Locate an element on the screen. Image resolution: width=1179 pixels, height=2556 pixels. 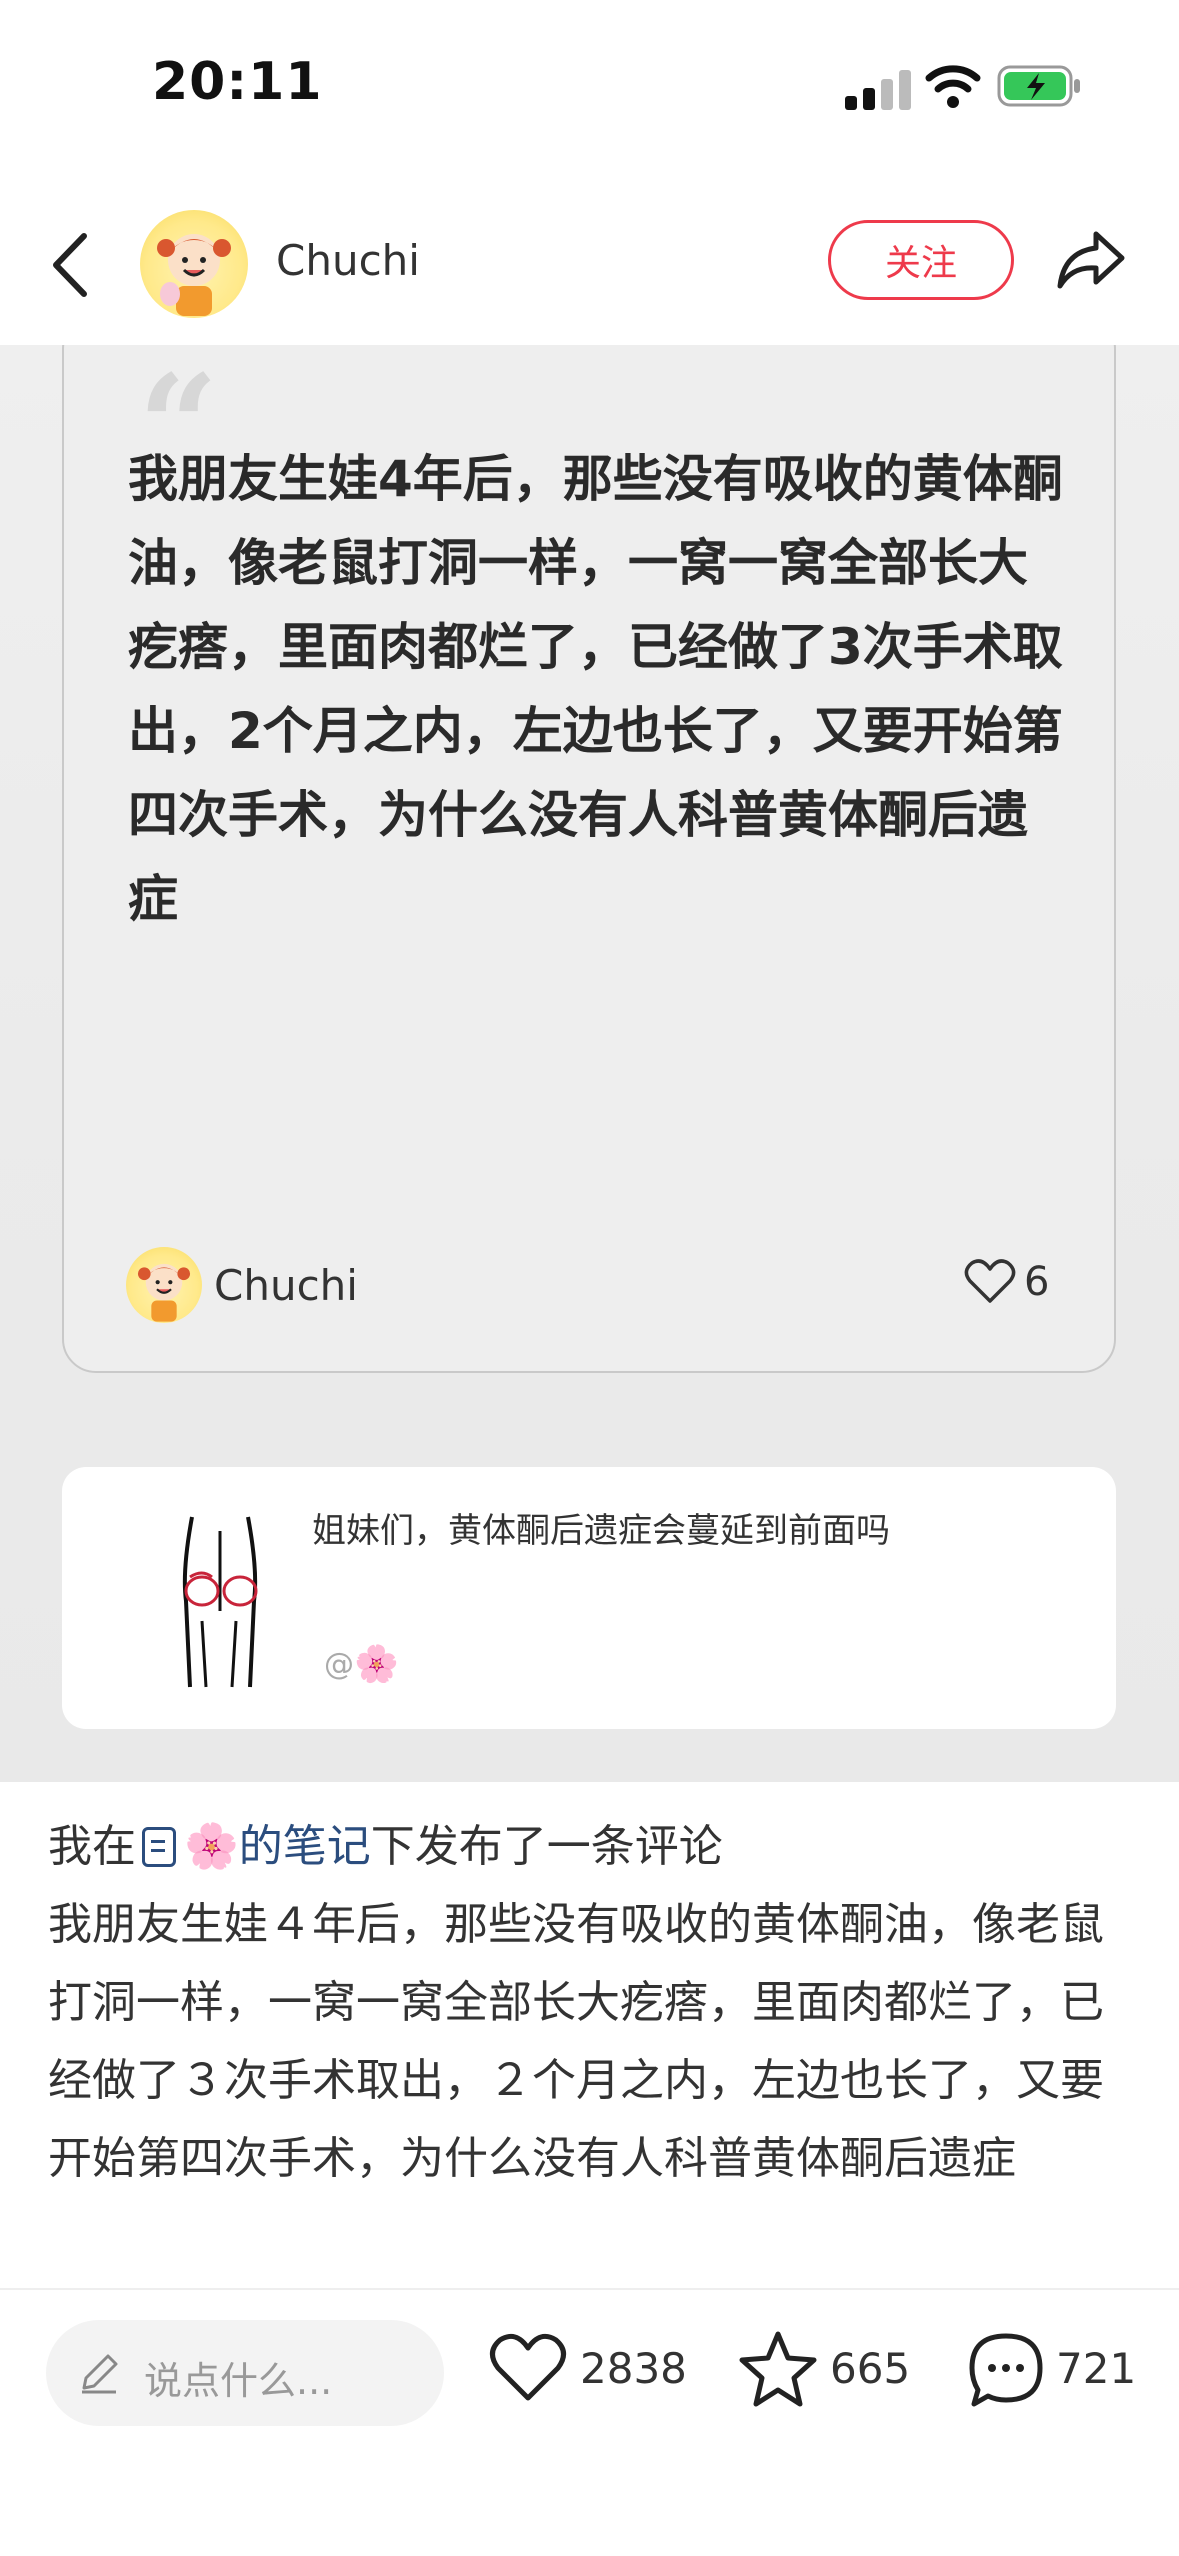
status-time: 20:11 is located at coordinates (237, 82).